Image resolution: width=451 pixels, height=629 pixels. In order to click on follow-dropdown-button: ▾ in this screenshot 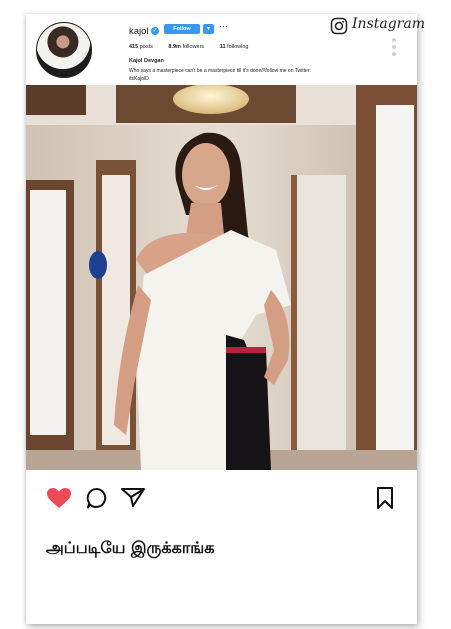, I will do `click(208, 29)`.